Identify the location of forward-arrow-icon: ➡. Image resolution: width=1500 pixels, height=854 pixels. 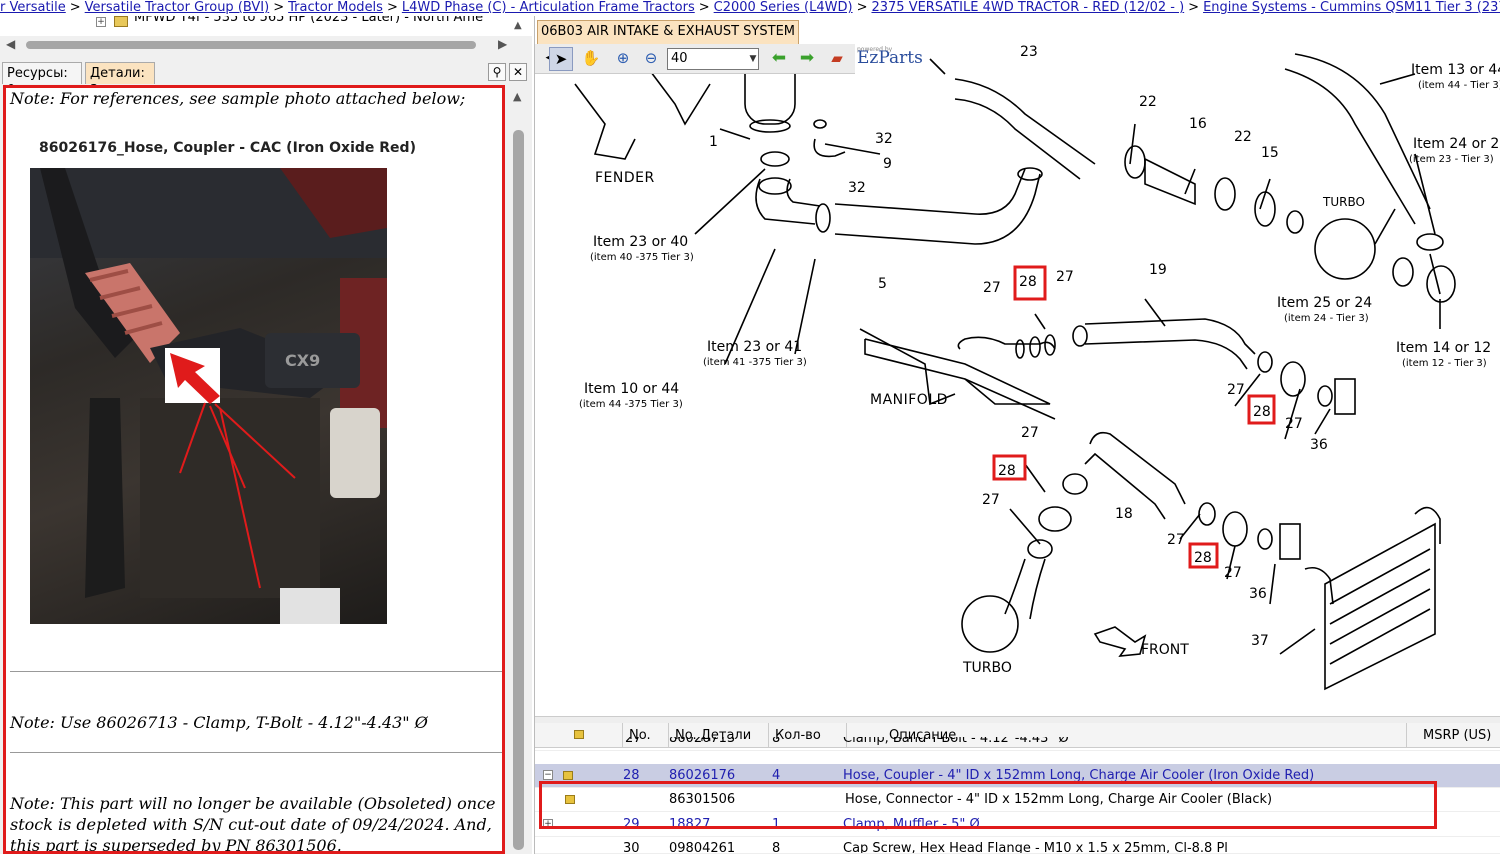
(807, 59).